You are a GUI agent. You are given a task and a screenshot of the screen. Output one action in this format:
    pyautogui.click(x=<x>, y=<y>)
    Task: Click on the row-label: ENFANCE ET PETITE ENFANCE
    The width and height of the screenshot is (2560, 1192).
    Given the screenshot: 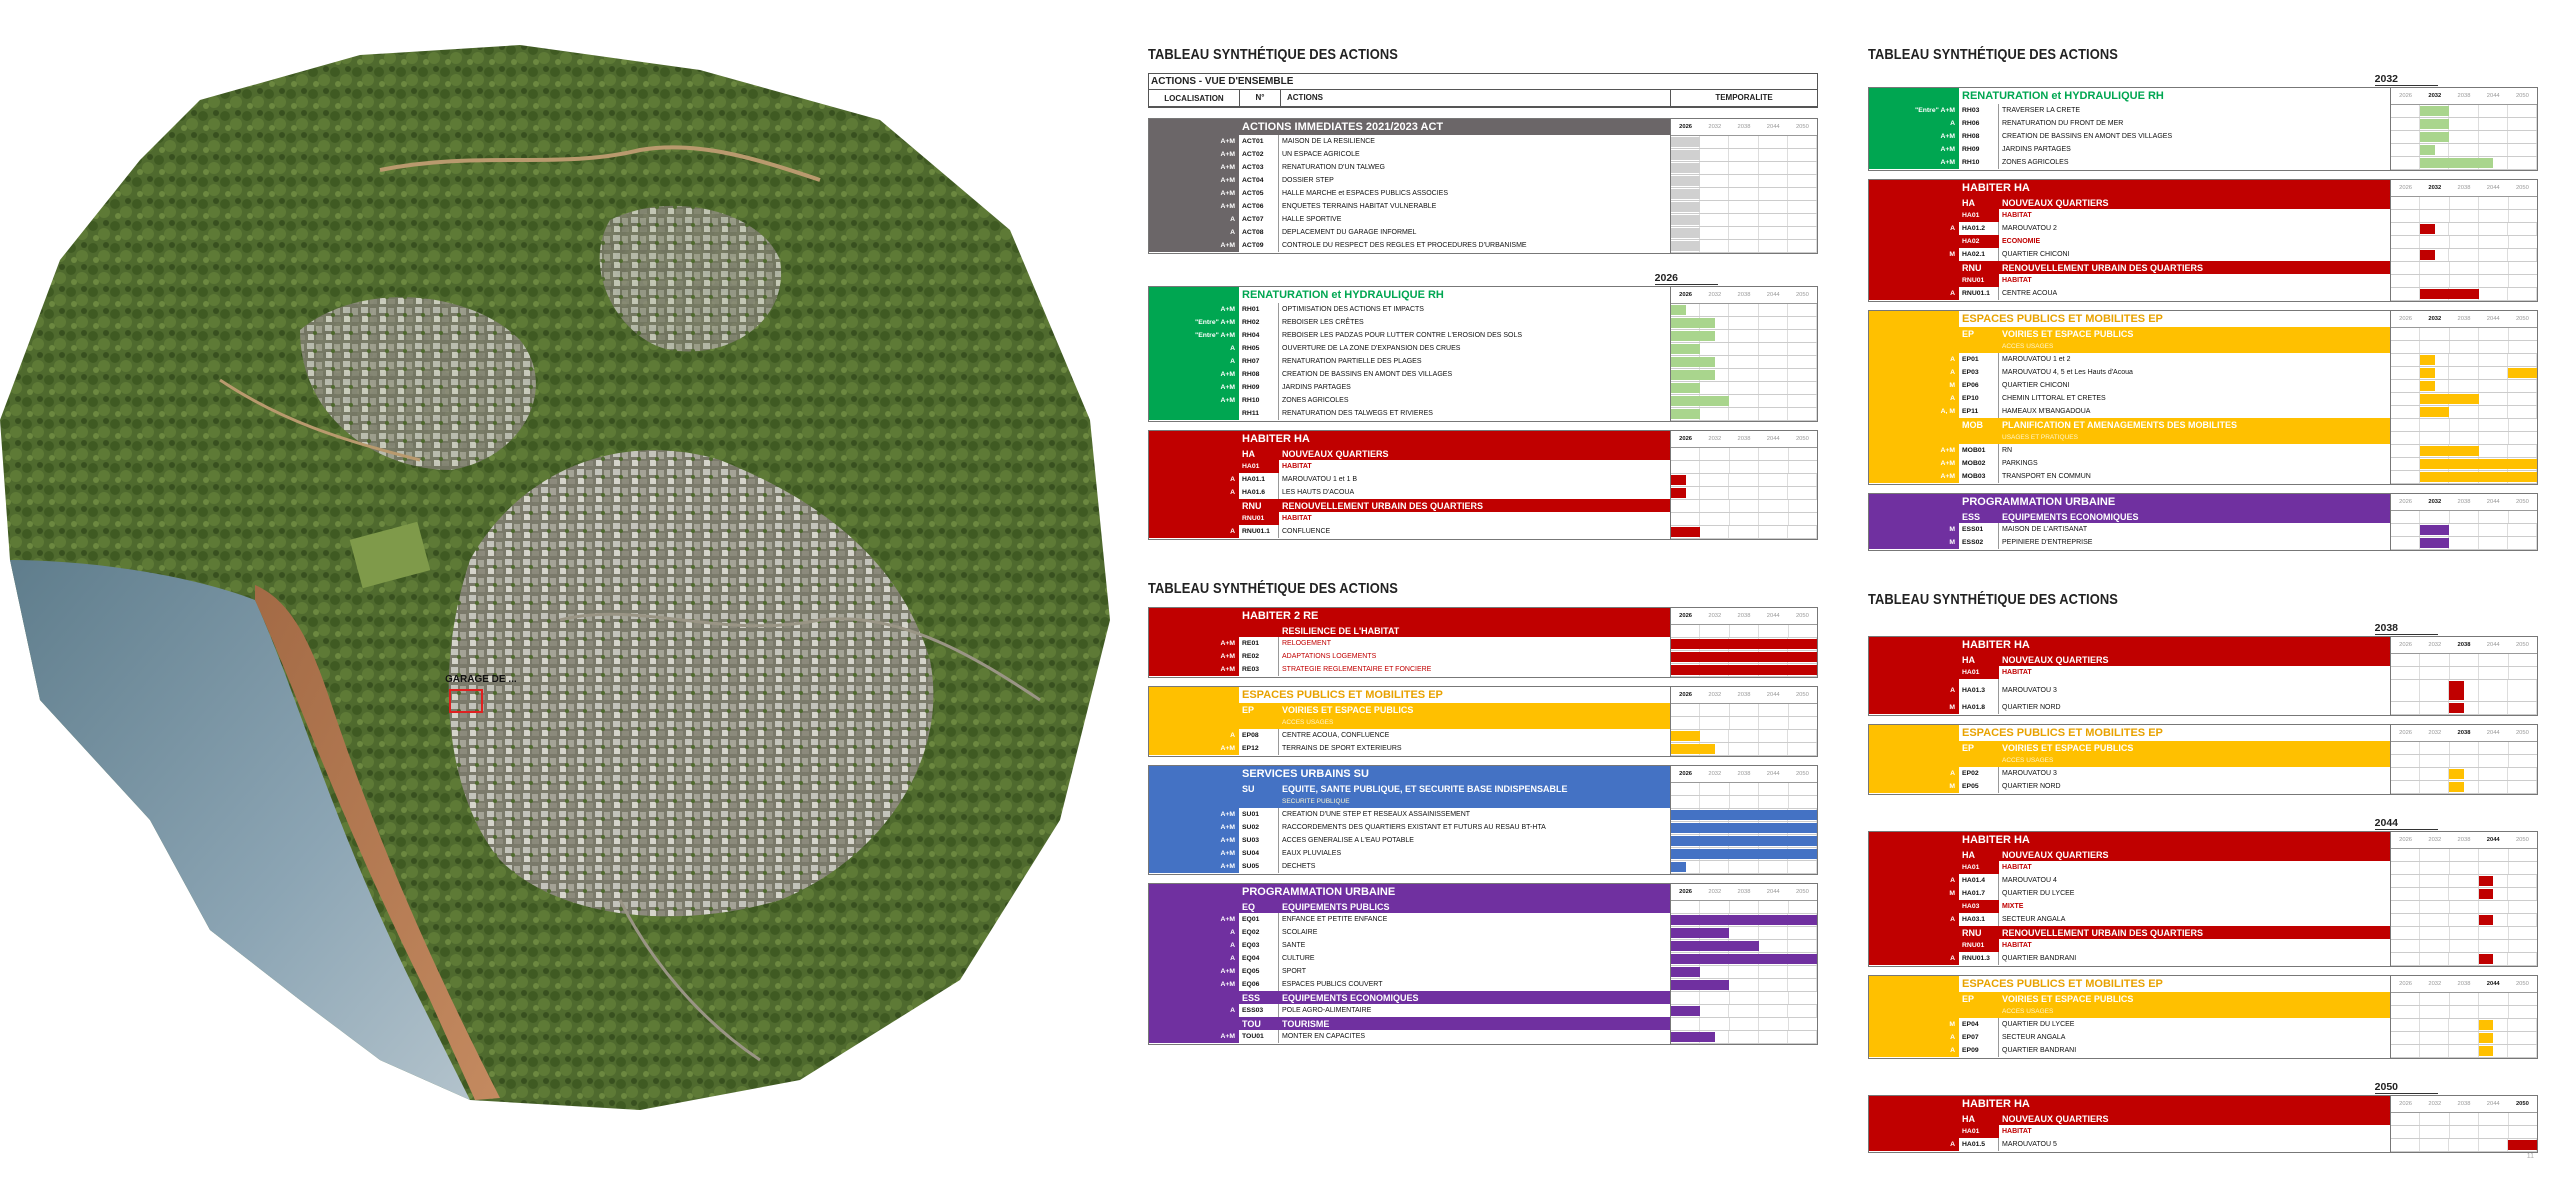 What is the action you would take?
    pyautogui.click(x=1474, y=919)
    